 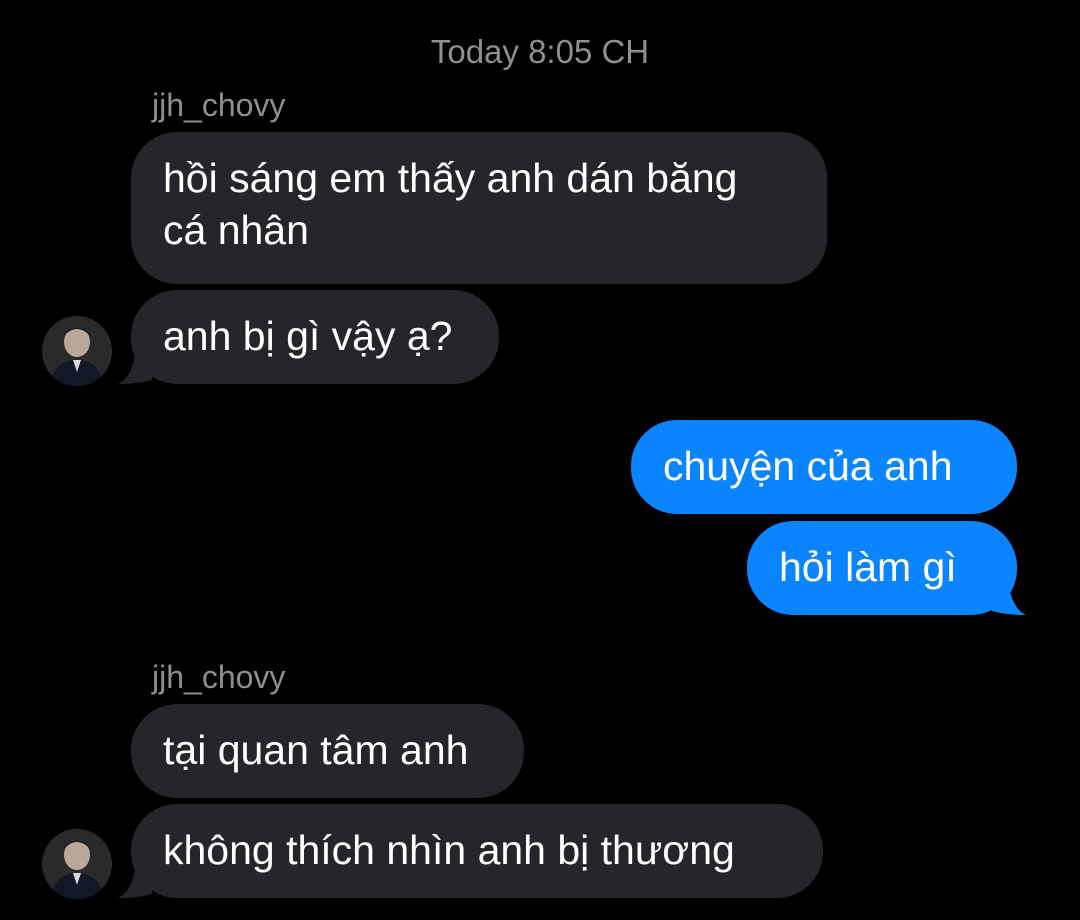 What do you see at coordinates (540, 51) in the screenshot?
I see `message-timestamp: Today 8:05 CH` at bounding box center [540, 51].